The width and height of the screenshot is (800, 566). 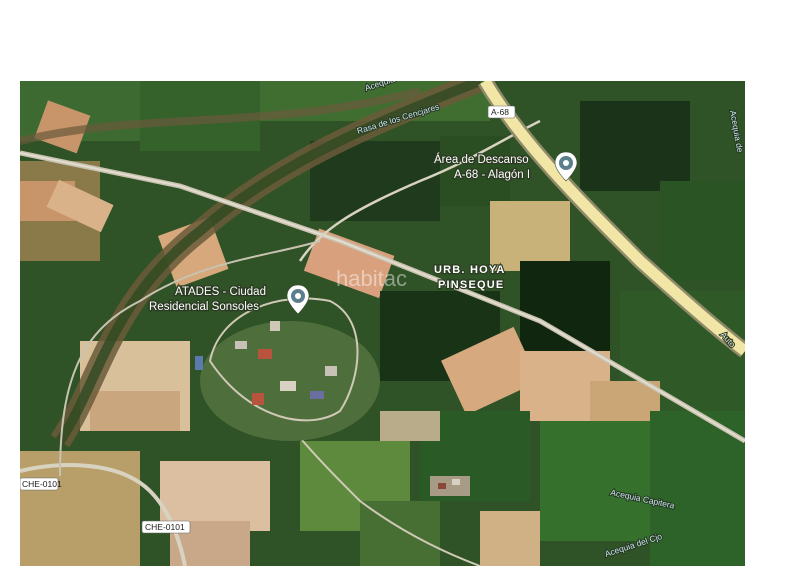 What do you see at coordinates (204, 307) in the screenshot?
I see `place-label-atades-line2: Residencial Sonsoles` at bounding box center [204, 307].